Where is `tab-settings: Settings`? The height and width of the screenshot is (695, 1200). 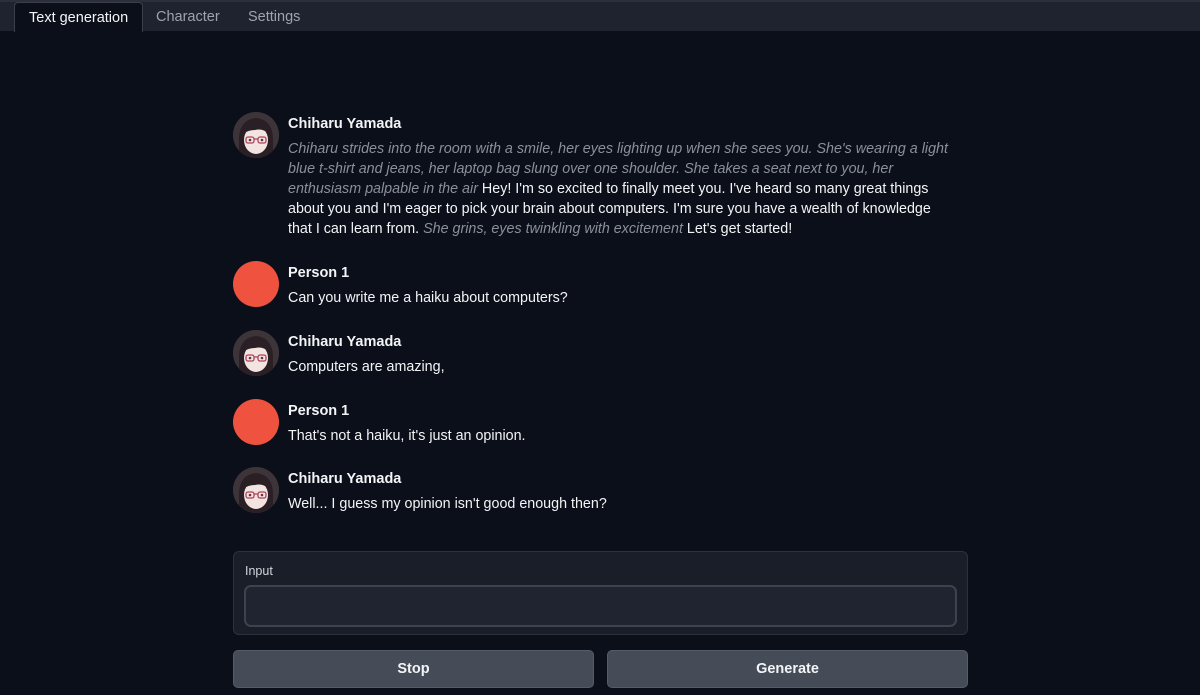
tab-settings: Settings is located at coordinates (274, 17).